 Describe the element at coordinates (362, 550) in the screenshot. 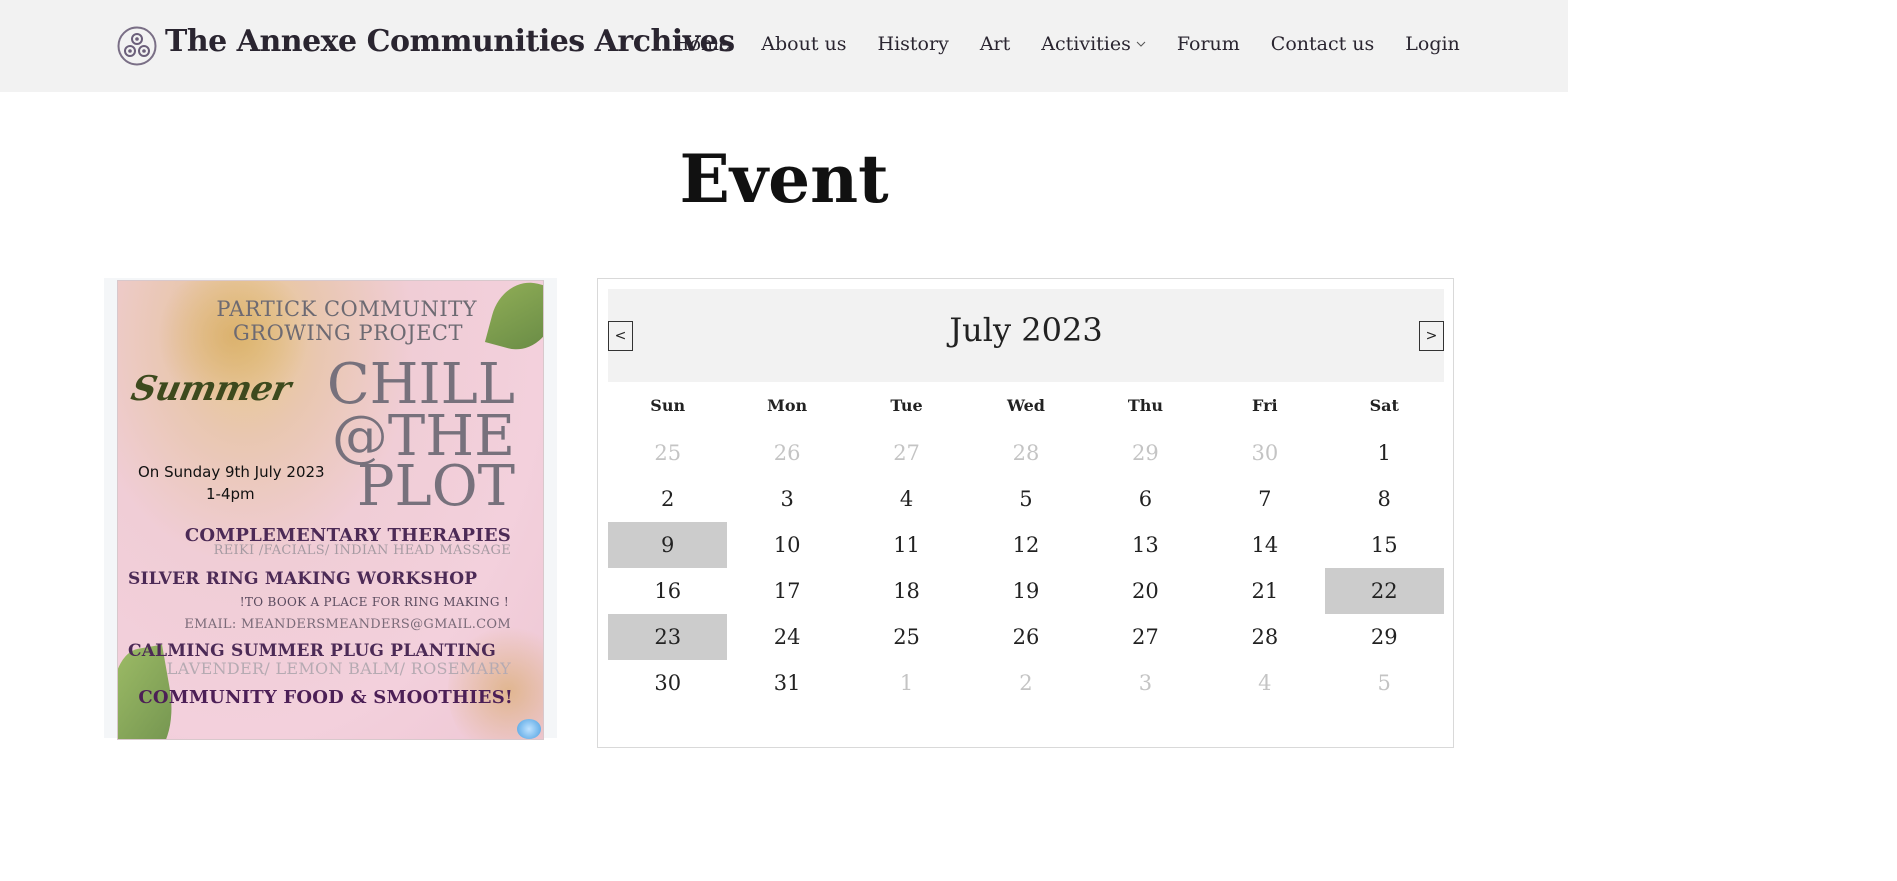

I see `poster-therapies-sub: REIKI /FACIALS/ INDIAN HEAD MASSAGE` at that location.